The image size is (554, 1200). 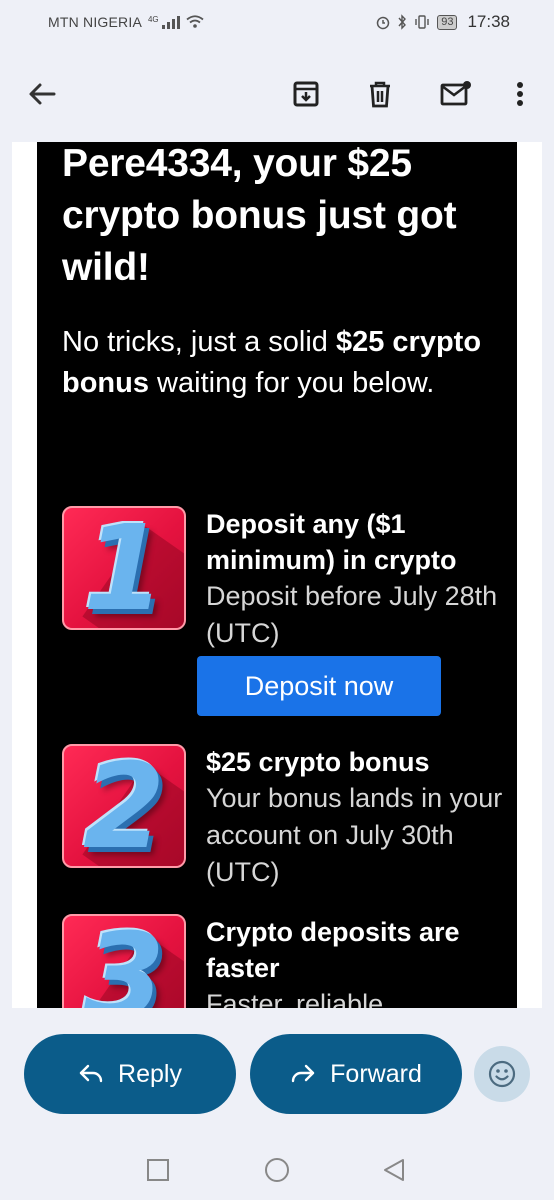 I want to click on signal-icon: 4G, so click(x=164, y=22).